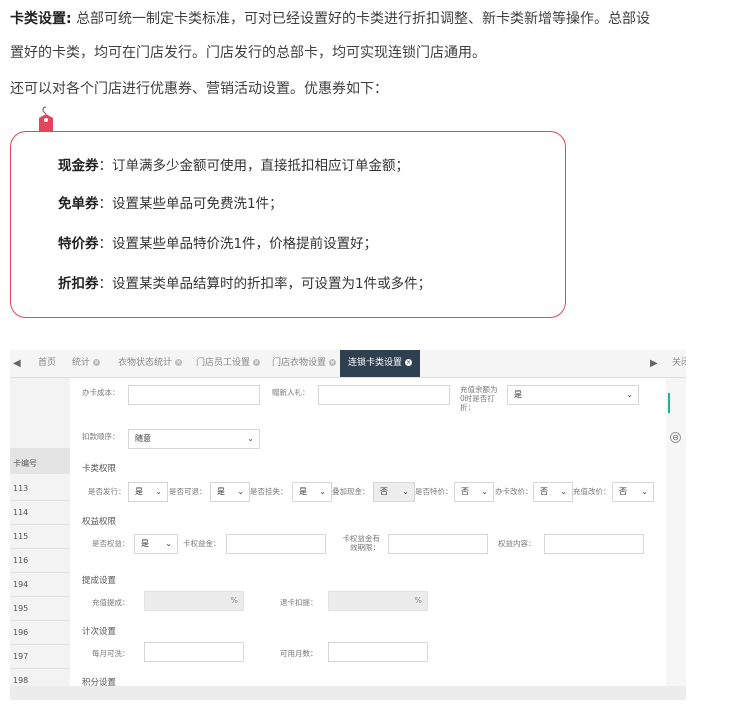  Describe the element at coordinates (254, 166) in the screenshot. I see `coupon-desc: ：订单满多少金额可使用，直接抵扣相应订单金额；` at that location.